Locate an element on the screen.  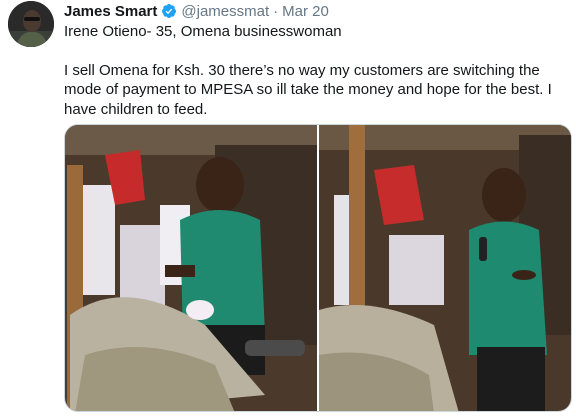
avatar is located at coordinates (31, 24).